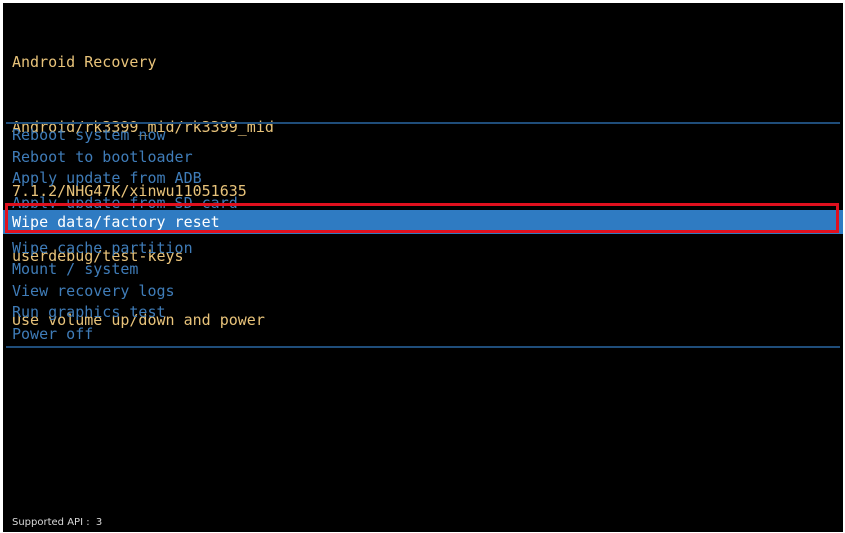  I want to click on supported-api-text: Supported API : 3, so click(57, 522).